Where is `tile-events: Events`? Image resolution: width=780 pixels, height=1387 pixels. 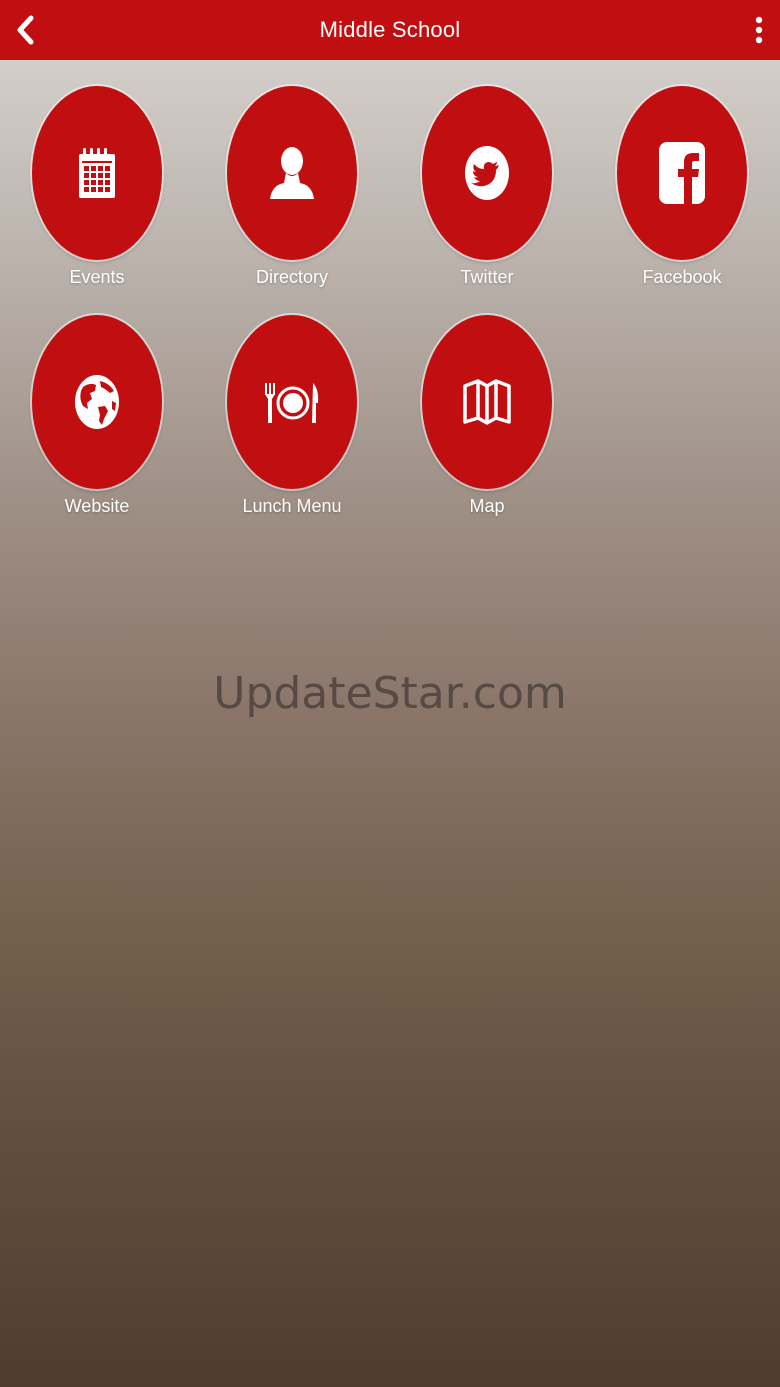
tile-events: Events is located at coordinates (97, 191).